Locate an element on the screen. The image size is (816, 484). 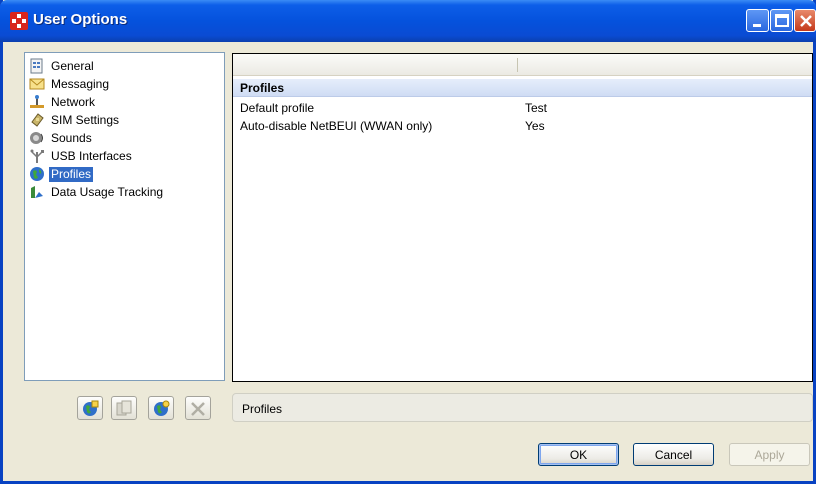
tree-item-general: General is located at coordinates (62, 66).